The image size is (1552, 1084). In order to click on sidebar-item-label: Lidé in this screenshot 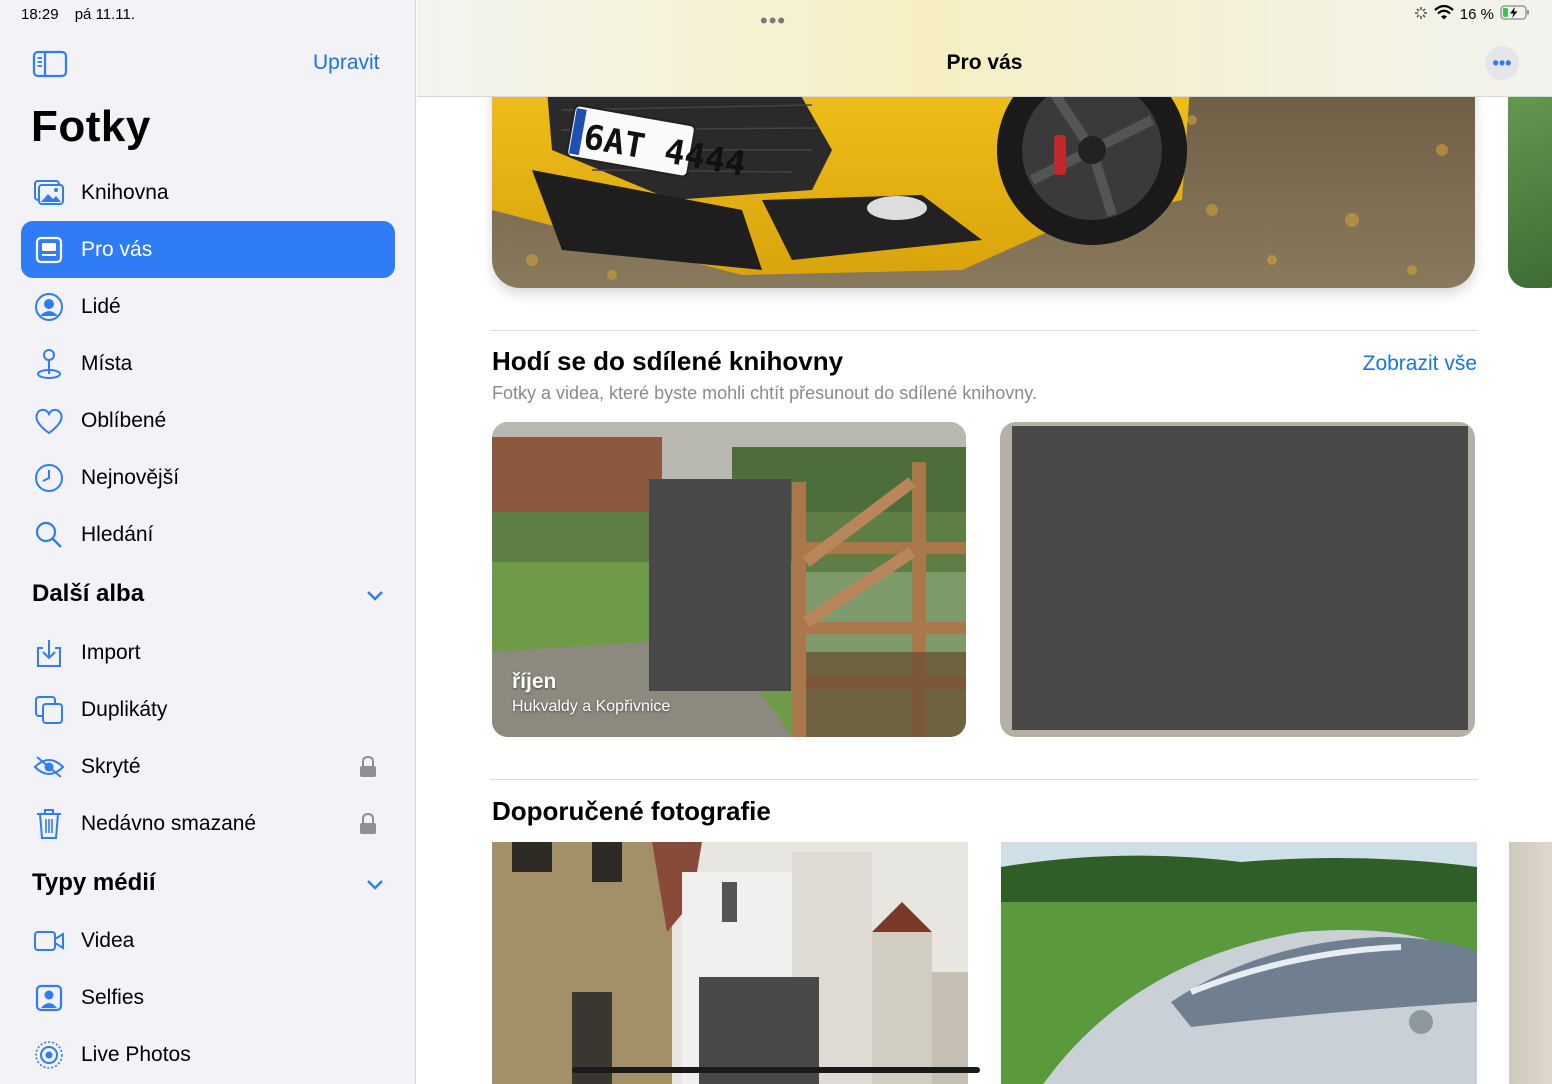, I will do `click(101, 306)`.